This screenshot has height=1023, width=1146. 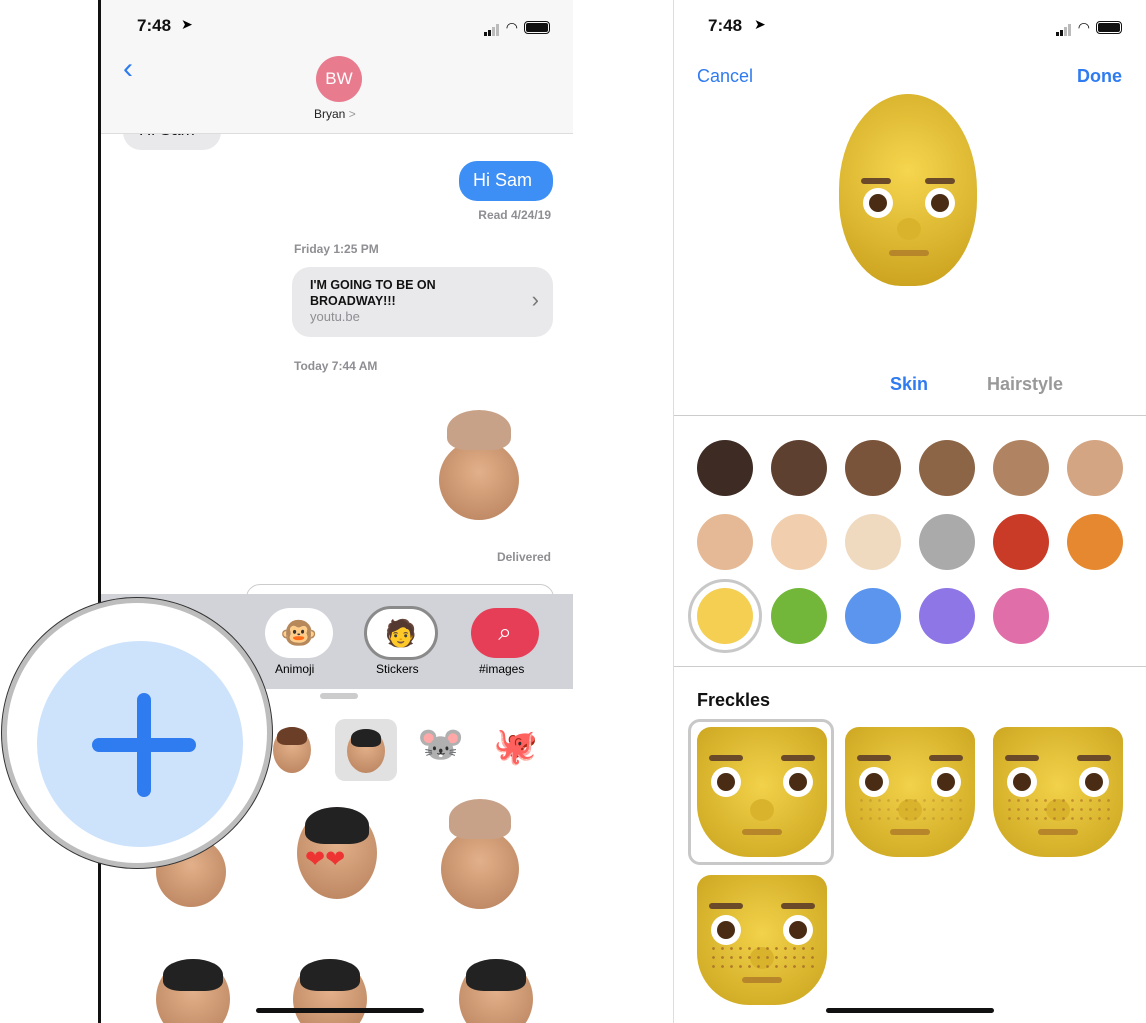 I want to click on freckle-option-light, so click(x=910, y=792).